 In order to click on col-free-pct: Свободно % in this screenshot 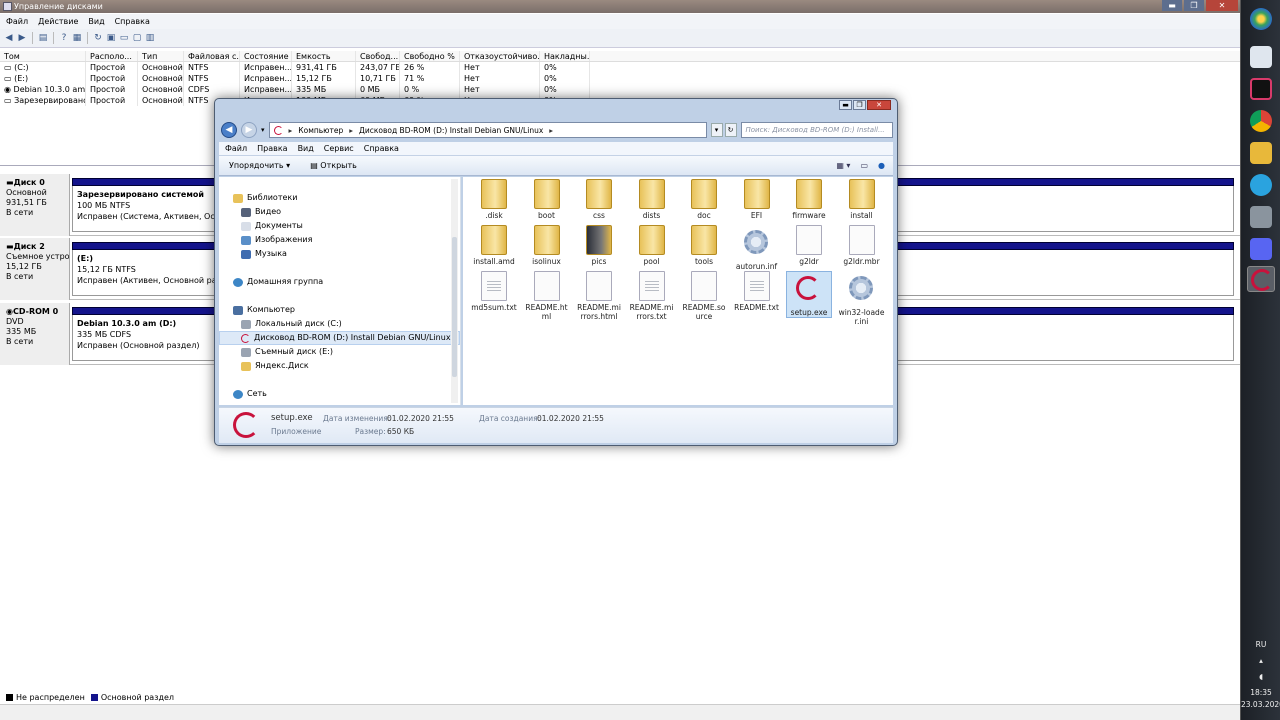, I will do `click(430, 56)`.